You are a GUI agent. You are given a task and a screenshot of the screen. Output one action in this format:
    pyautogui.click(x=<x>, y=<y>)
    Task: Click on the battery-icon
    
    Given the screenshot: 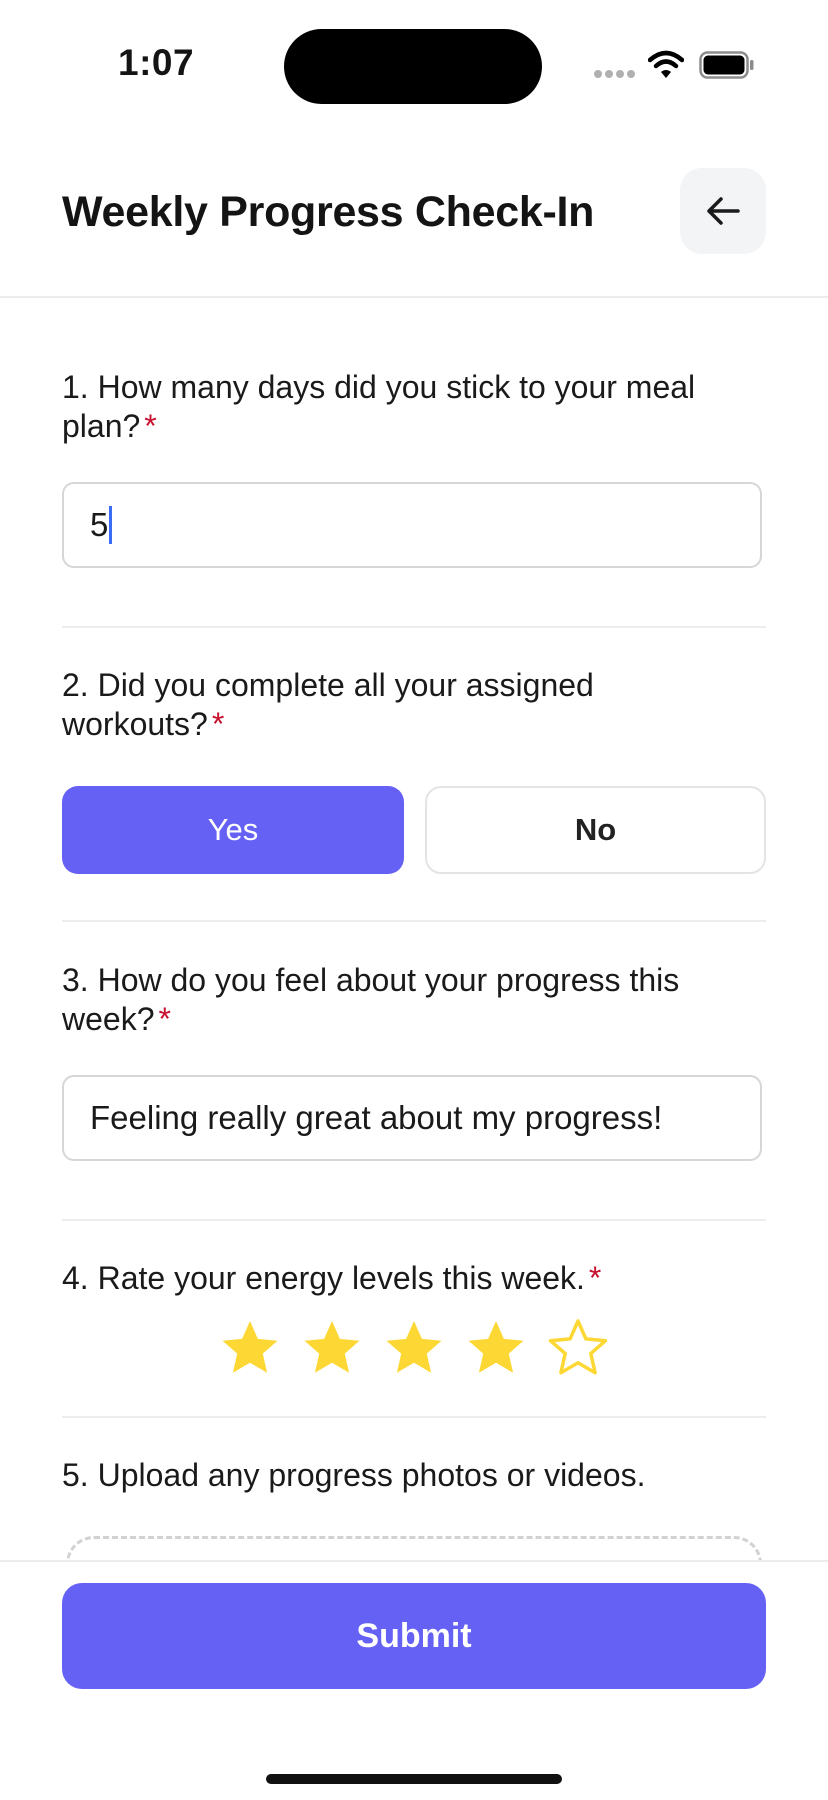 What is the action you would take?
    pyautogui.click(x=726, y=65)
    